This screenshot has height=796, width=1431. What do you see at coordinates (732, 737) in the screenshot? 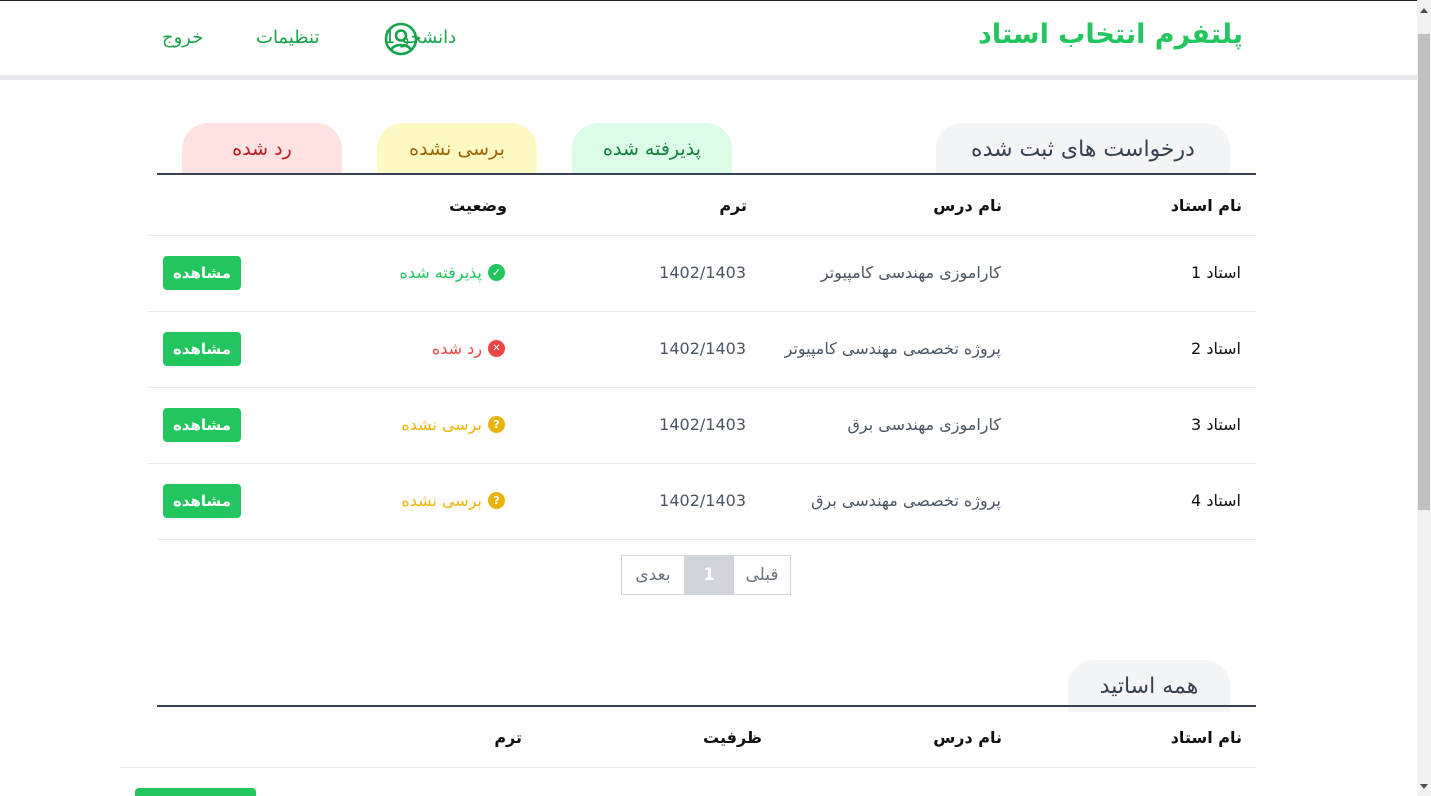
I see `column-header-capacity: ظرفیت` at bounding box center [732, 737].